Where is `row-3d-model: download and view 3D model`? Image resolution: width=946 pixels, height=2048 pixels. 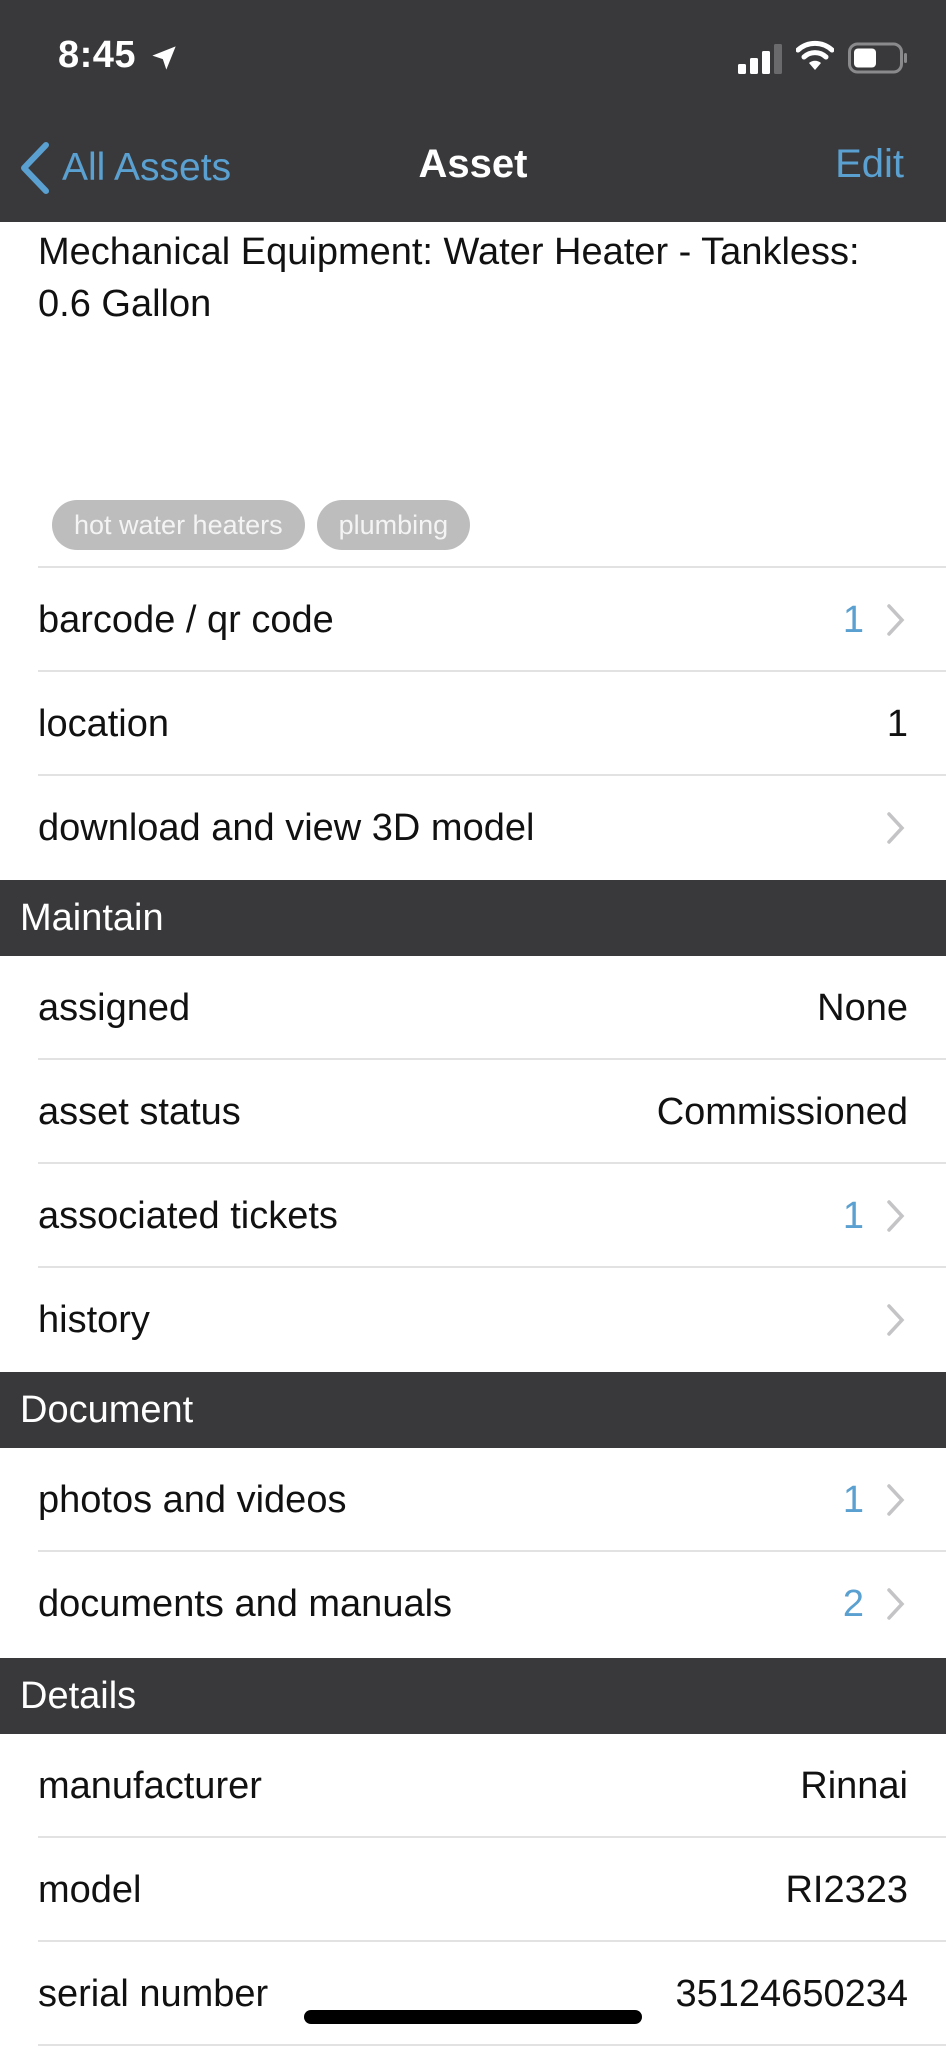 row-3d-model: download and view 3D model is located at coordinates (473, 828).